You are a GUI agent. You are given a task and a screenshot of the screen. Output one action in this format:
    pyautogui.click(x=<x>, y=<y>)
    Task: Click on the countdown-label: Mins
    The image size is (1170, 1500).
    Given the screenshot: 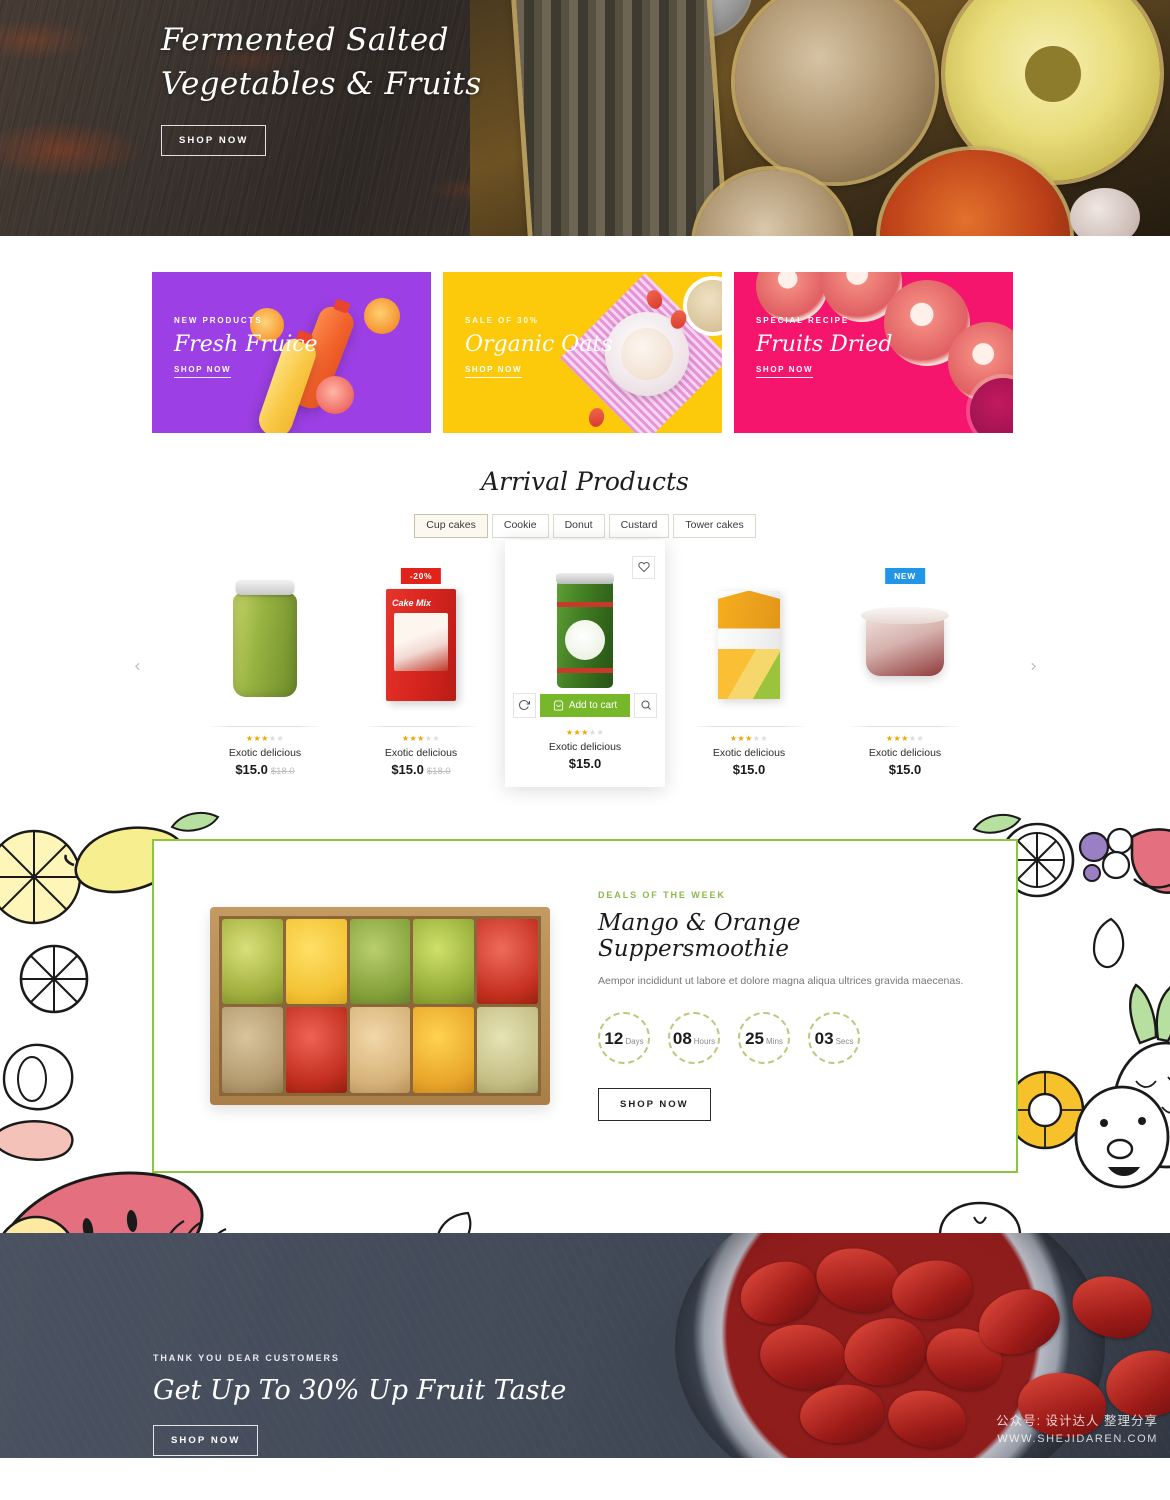 What is the action you would take?
    pyautogui.click(x=774, y=1041)
    